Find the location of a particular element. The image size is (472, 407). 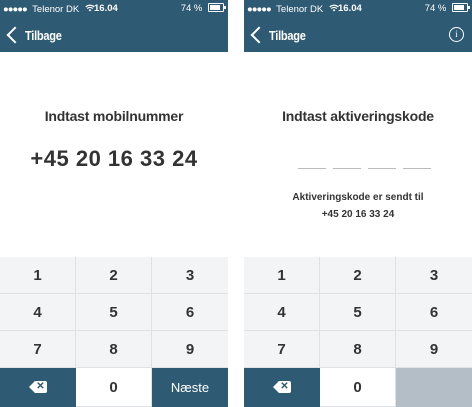

code-sent-number: +45 20 16 33 24 is located at coordinates (358, 214).